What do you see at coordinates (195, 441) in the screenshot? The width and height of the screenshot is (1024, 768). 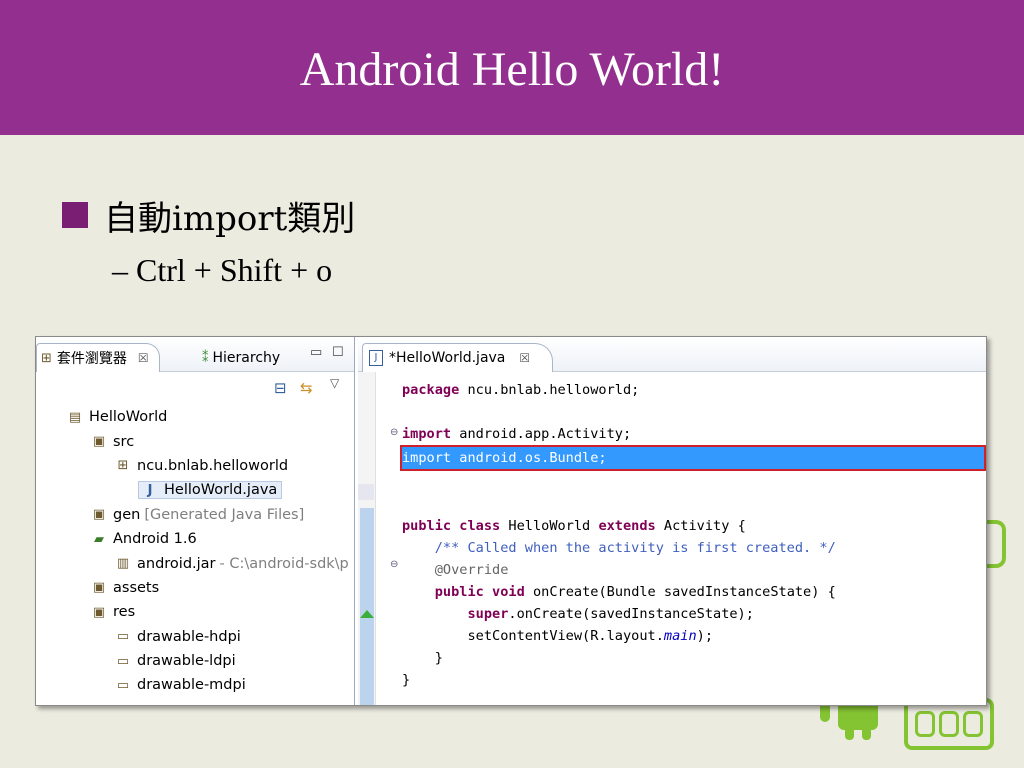 I see `tree-item: ▣ src` at bounding box center [195, 441].